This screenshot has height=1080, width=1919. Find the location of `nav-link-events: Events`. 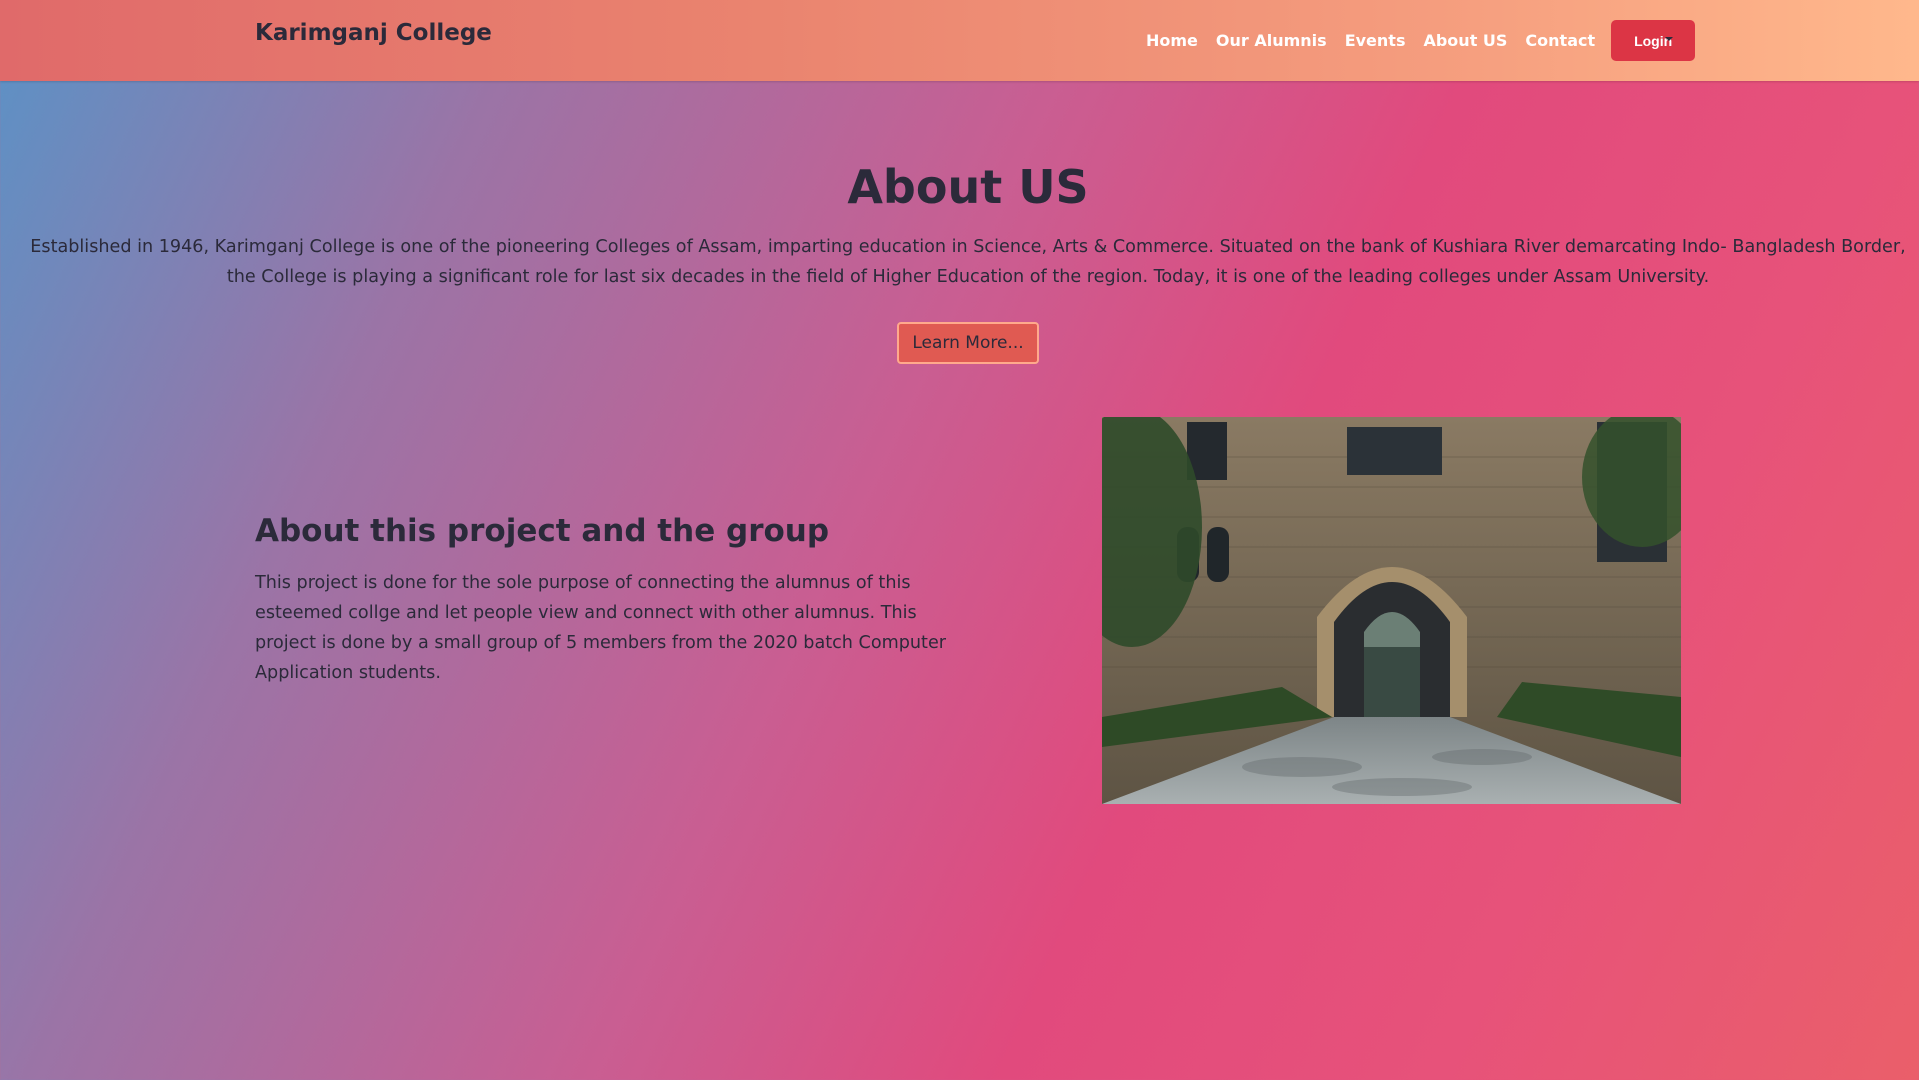

nav-link-events: Events is located at coordinates (1375, 40).